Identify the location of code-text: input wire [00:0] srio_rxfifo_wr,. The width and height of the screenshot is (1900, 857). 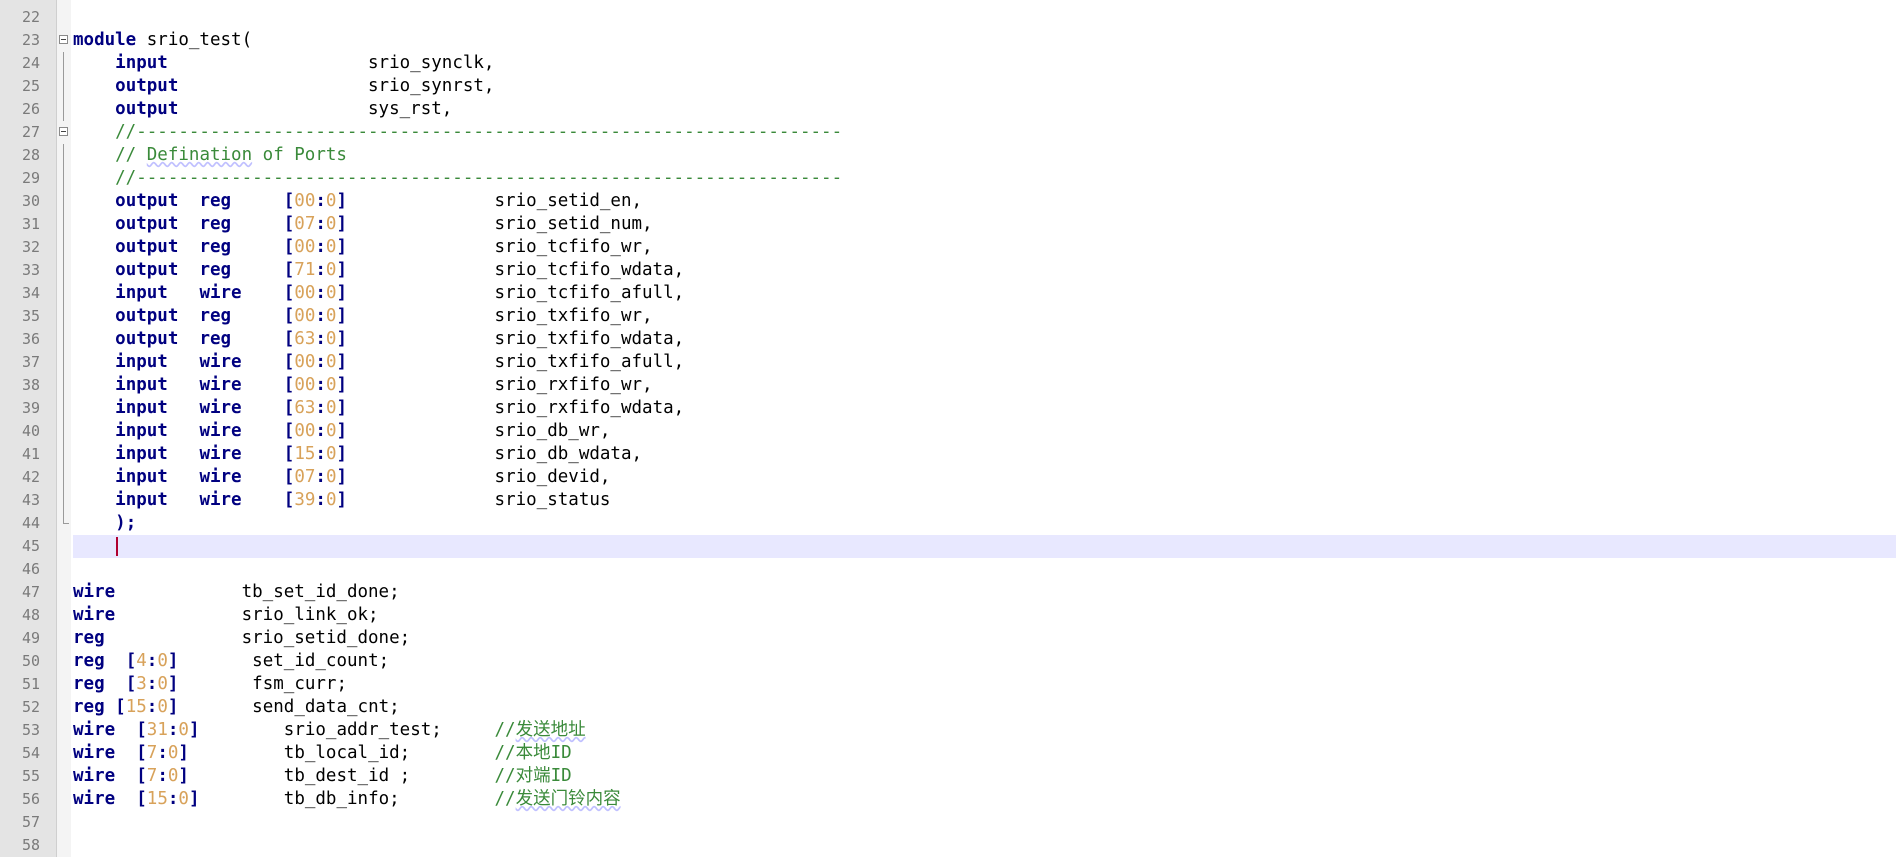
(362, 385).